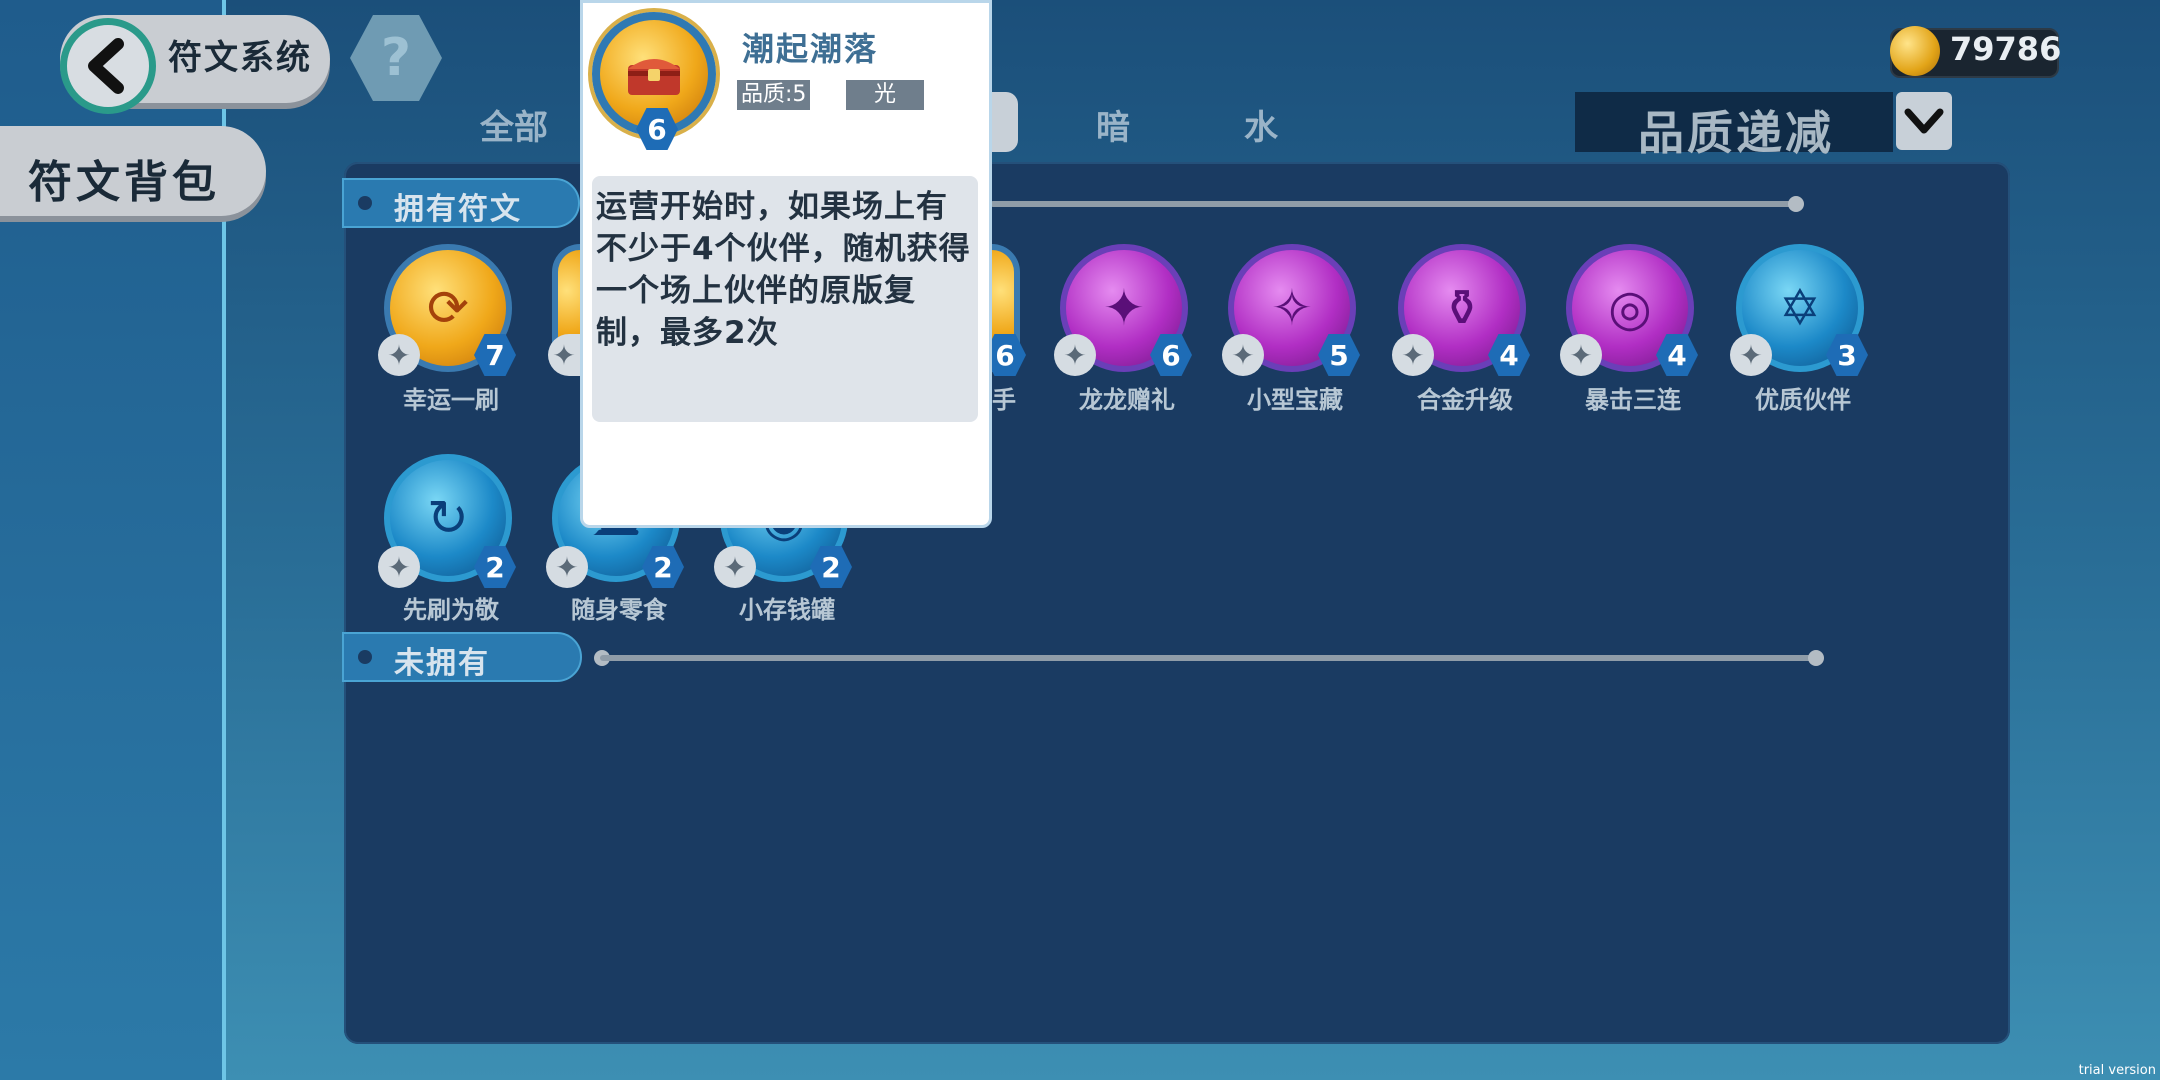  Describe the element at coordinates (1462, 308) in the screenshot. I see `rune-glyph: ⚱` at that location.